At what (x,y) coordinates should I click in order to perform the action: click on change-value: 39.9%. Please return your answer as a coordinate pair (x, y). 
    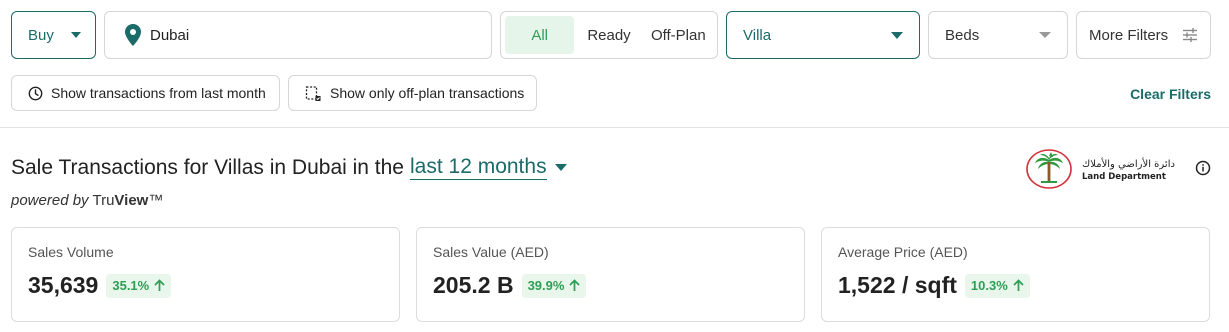
    Looking at the image, I should click on (546, 285).